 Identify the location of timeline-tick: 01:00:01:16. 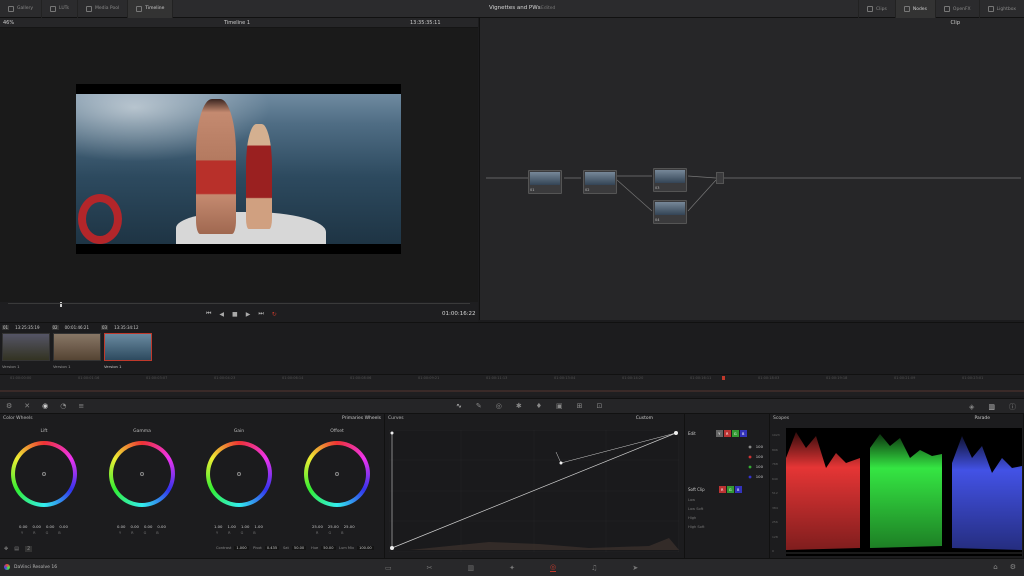
(89, 378).